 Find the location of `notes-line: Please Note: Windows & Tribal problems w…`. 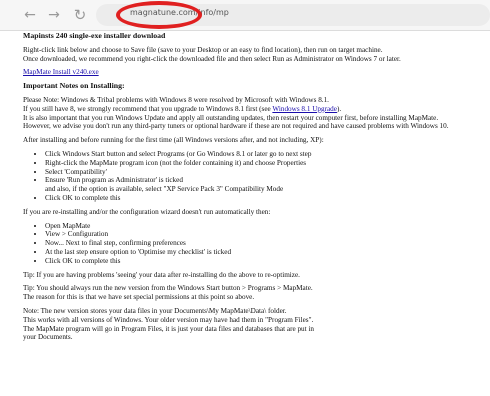

notes-line: Please Note: Windows & Tribal problems w… is located at coordinates (176, 99).